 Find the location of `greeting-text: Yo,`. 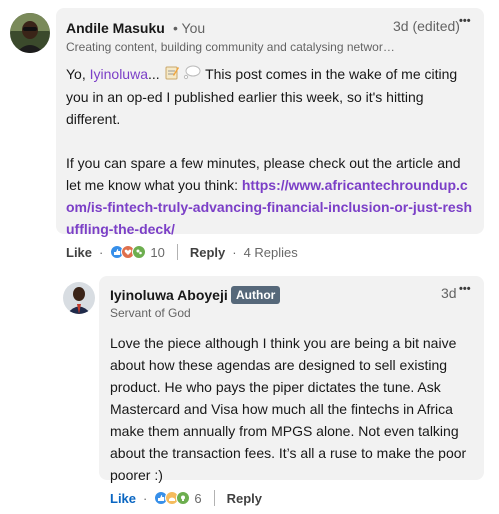

greeting-text: Yo, is located at coordinates (78, 74).